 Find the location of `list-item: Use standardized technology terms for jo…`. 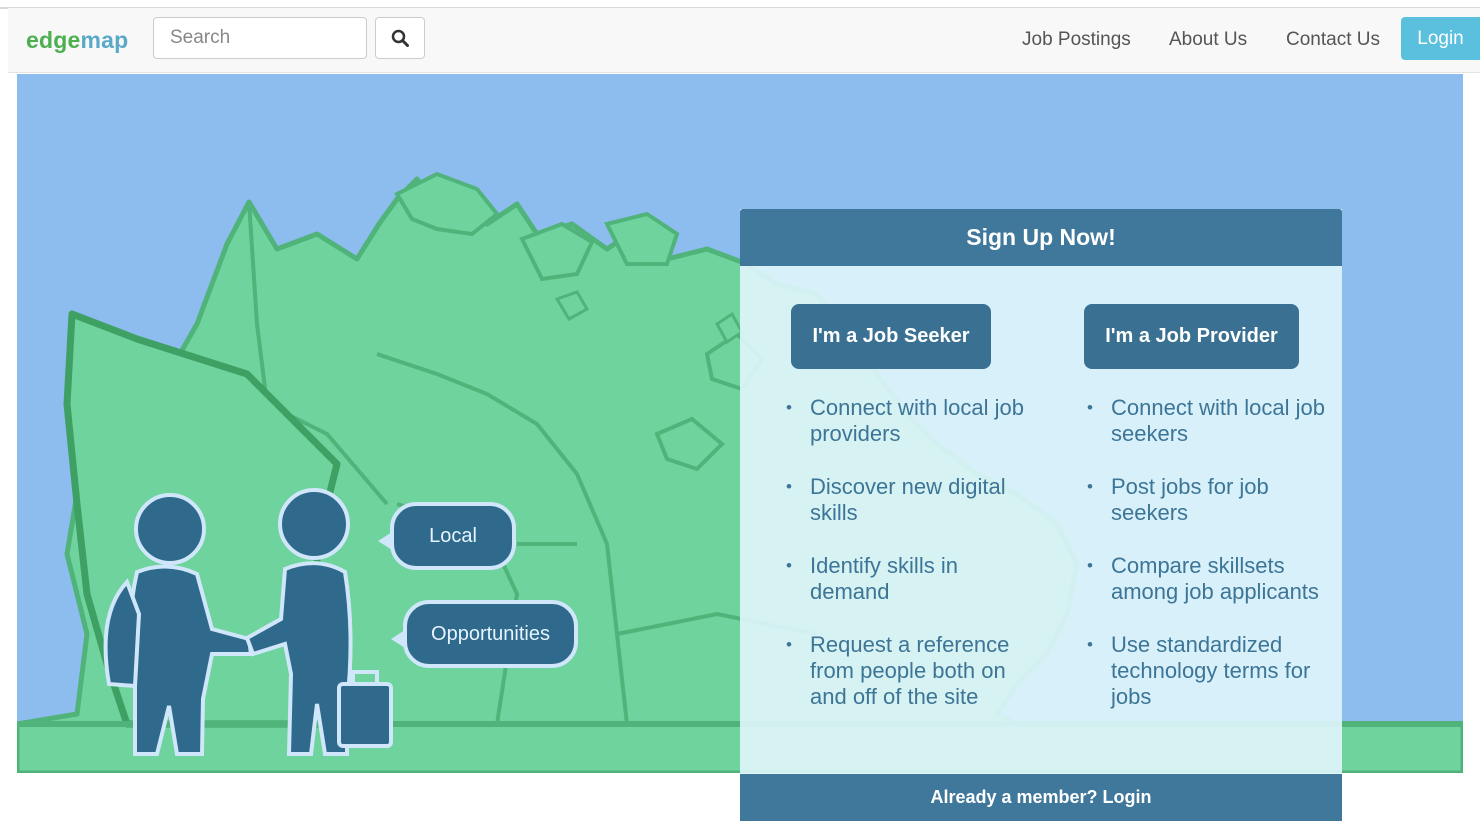

list-item: Use standardized technology terms for jo… is located at coordinates (1205, 671).